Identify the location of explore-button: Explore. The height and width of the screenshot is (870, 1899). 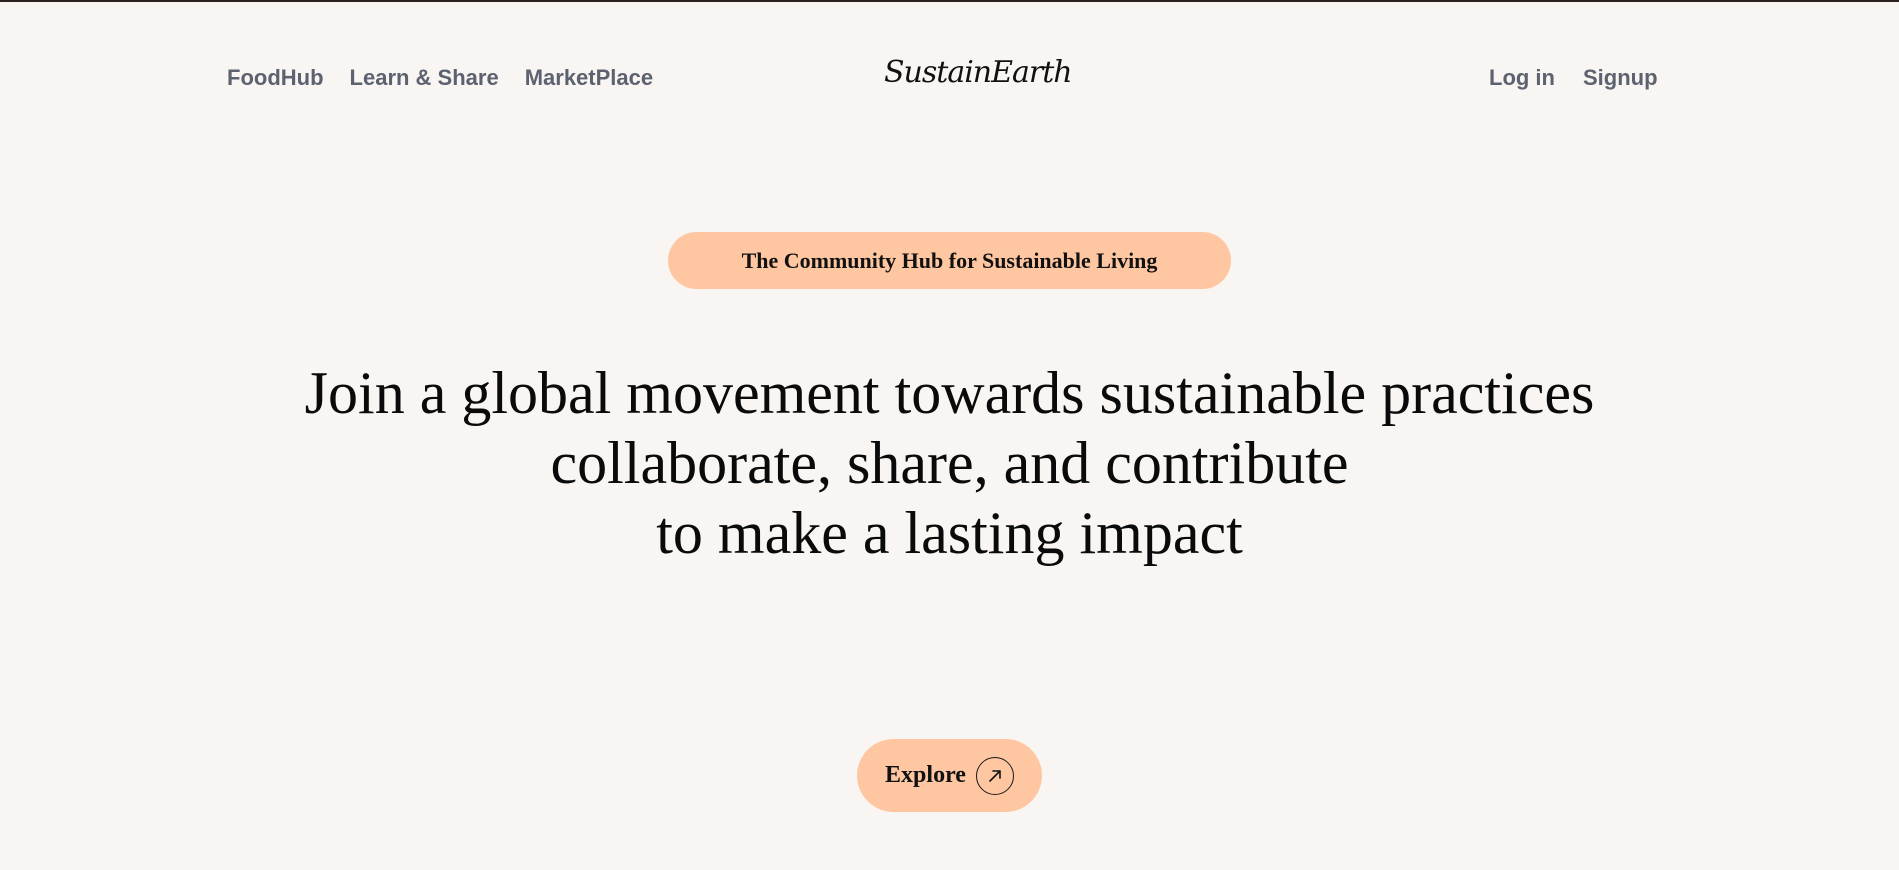
(949, 775).